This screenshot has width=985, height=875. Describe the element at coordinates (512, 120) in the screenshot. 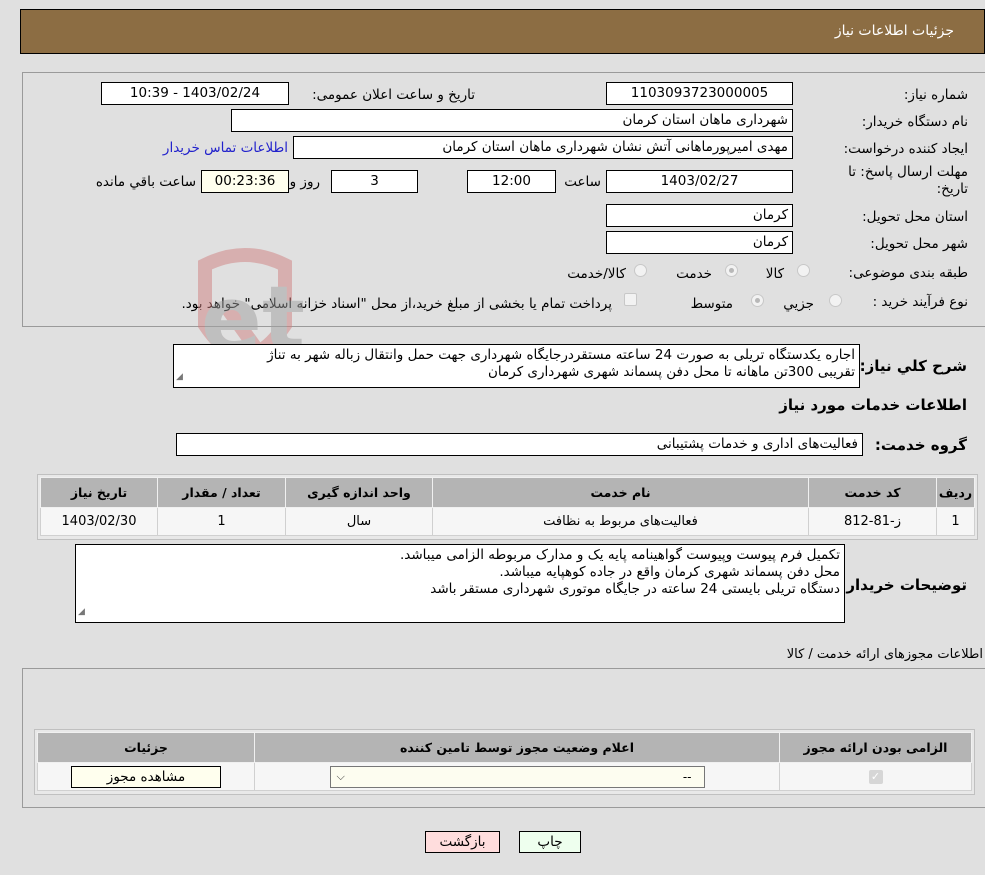

I see `buyer-org-field: شهرداری ماهان استان کرمان` at that location.